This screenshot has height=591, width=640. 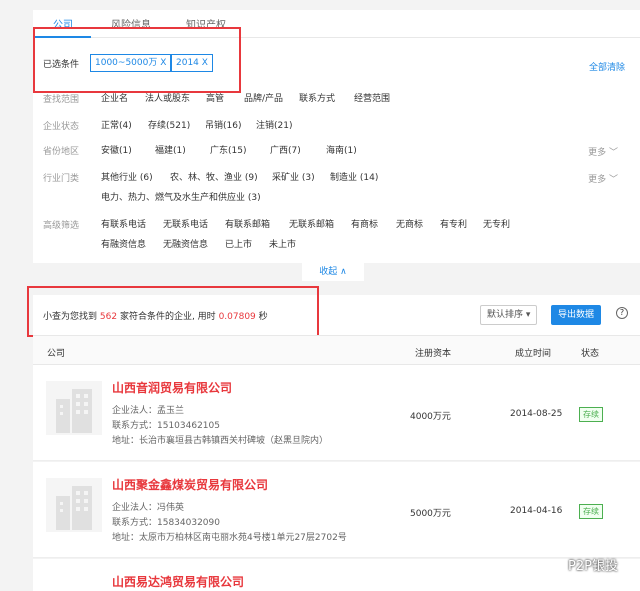 What do you see at coordinates (282, 243) in the screenshot?
I see `filter-option: 未上市` at bounding box center [282, 243].